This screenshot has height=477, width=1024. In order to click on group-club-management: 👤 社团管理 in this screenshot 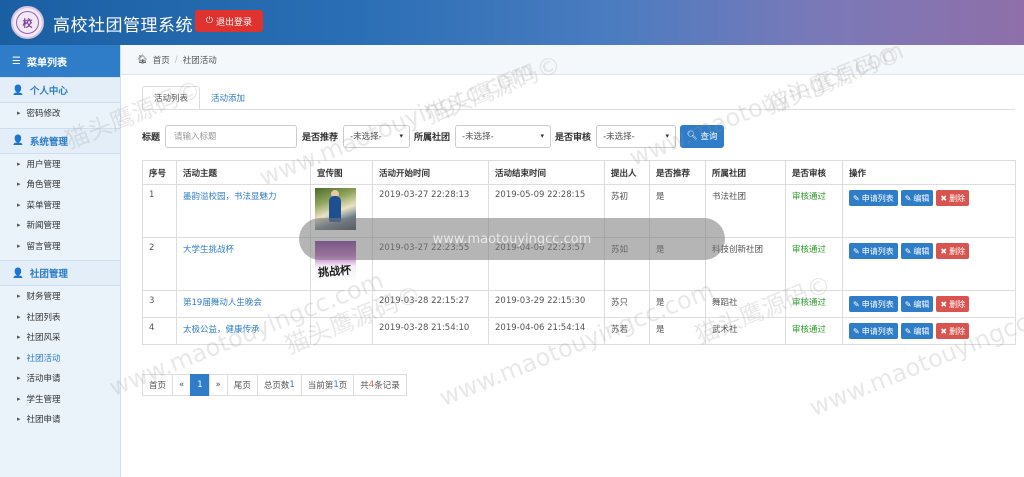, I will do `click(60, 273)`.